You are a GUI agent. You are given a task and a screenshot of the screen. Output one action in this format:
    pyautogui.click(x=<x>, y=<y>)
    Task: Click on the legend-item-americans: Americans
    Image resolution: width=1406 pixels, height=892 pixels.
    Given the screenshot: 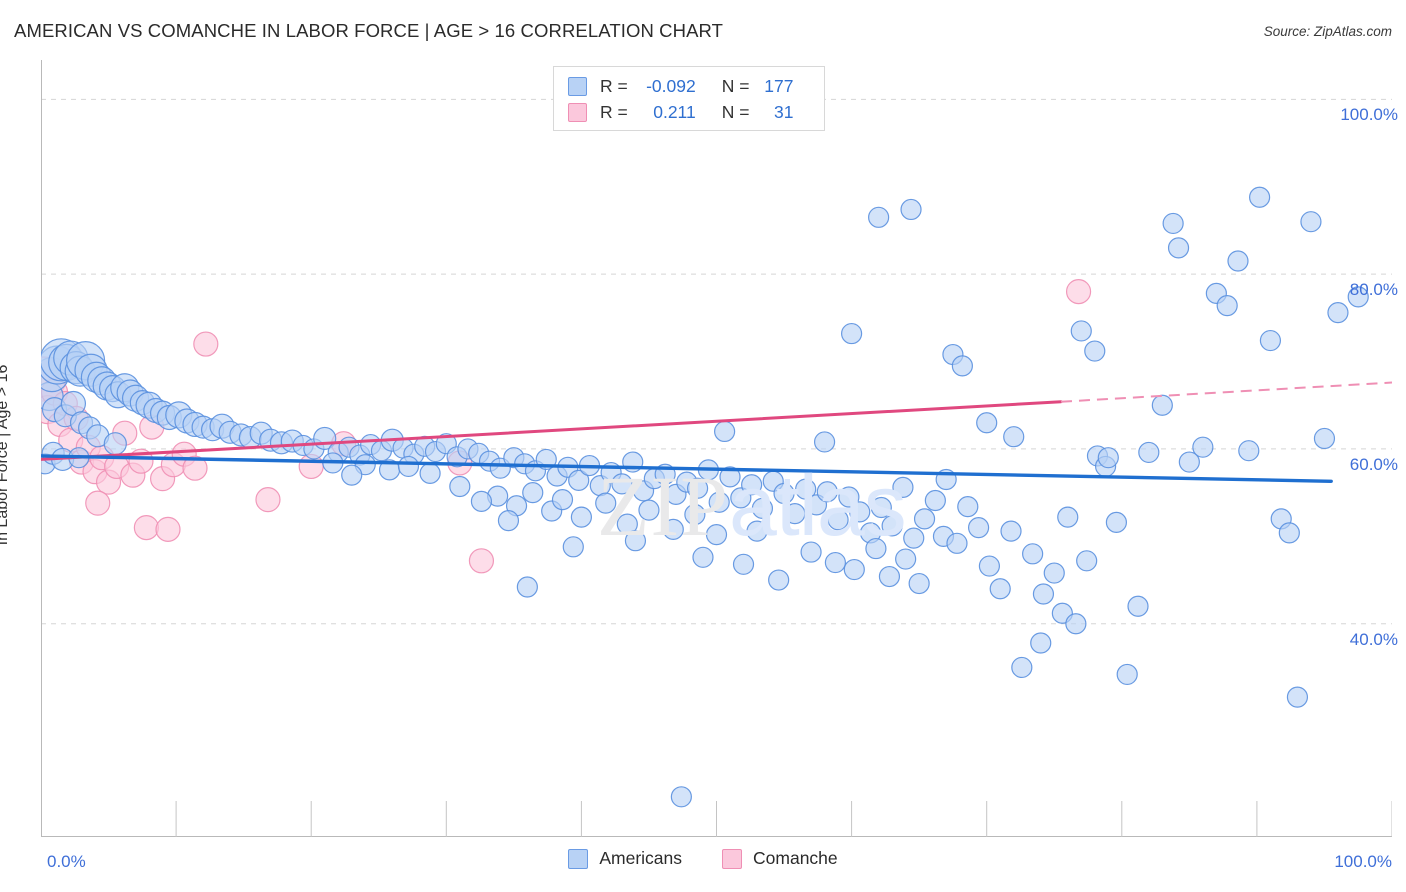 What is the action you would take?
    pyautogui.click(x=625, y=858)
    